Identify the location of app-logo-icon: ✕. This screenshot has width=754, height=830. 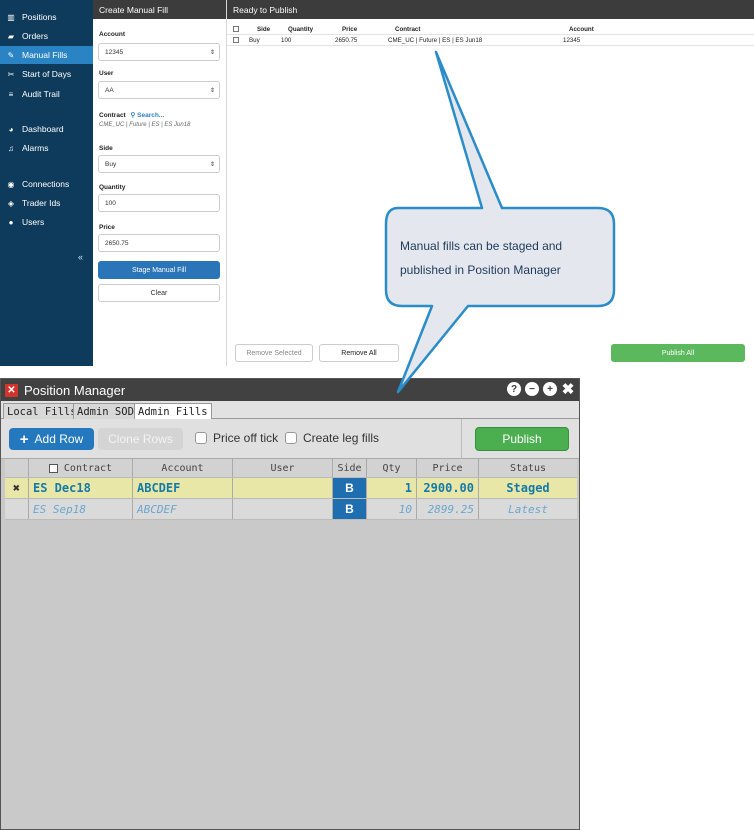
(11, 390).